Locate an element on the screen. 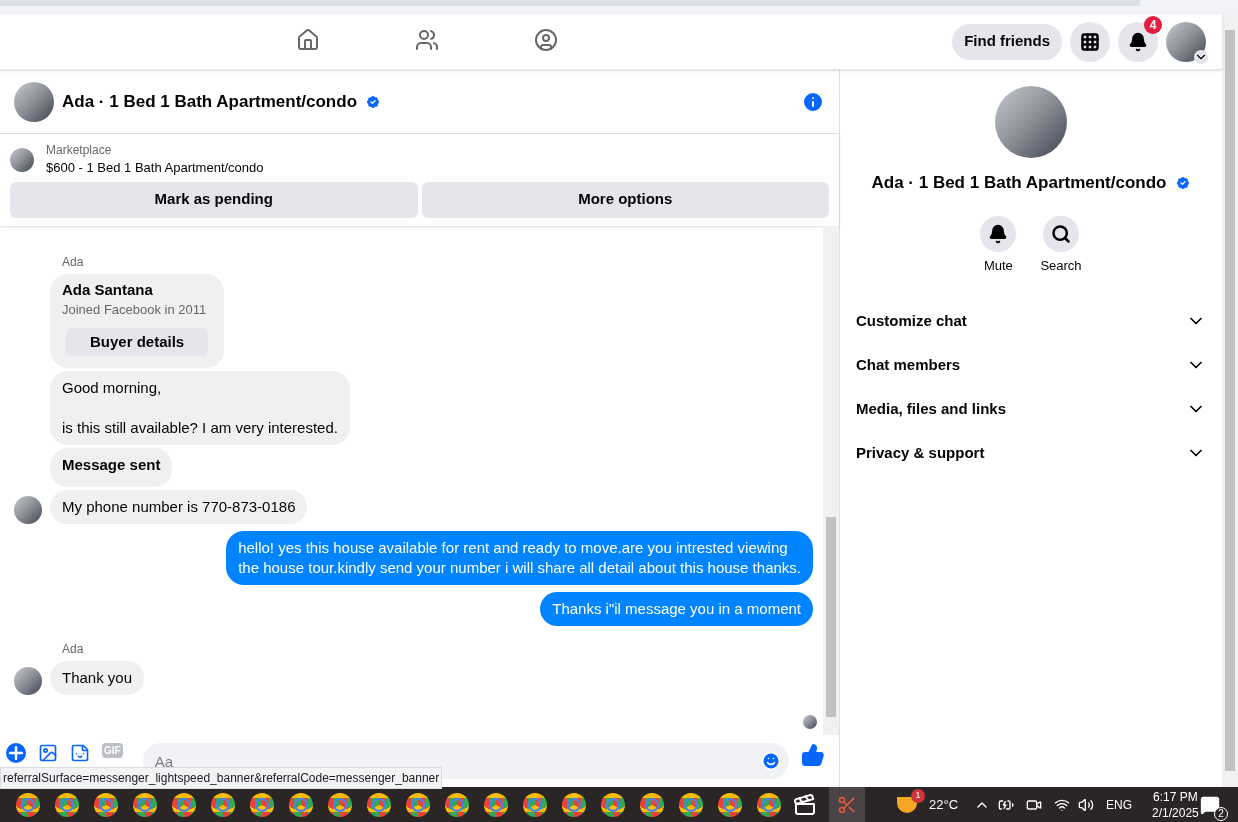  outgoing-message: Thanks i"il message you in a moment is located at coordinates (676, 608).